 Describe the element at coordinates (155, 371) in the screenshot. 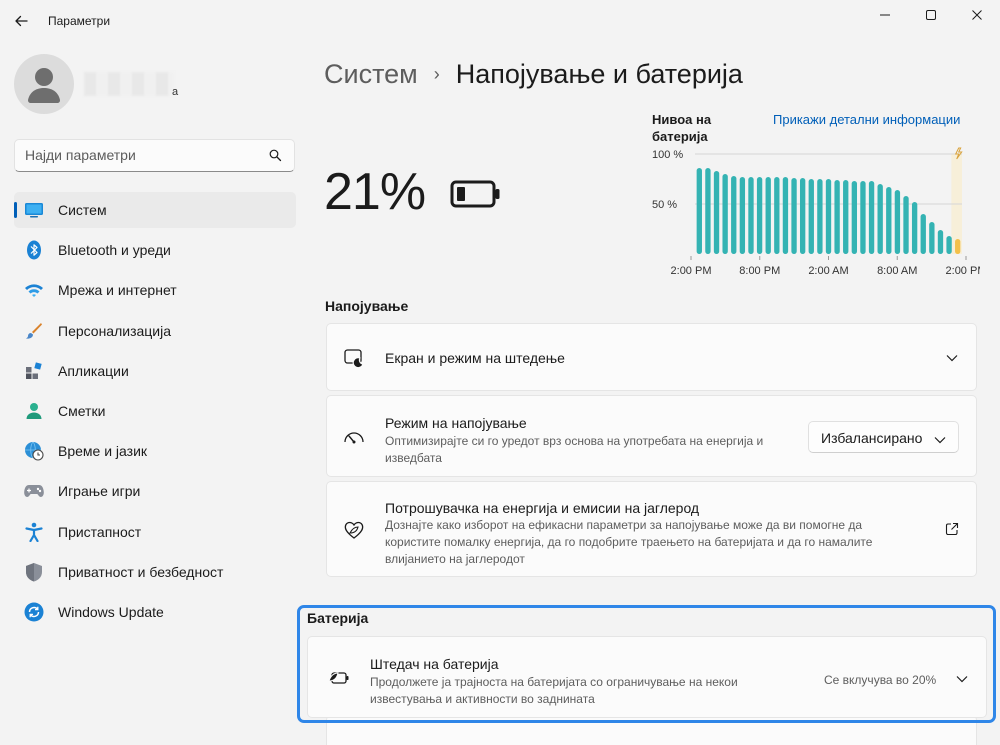

I see `sidebar-item-apps: Апликации` at that location.